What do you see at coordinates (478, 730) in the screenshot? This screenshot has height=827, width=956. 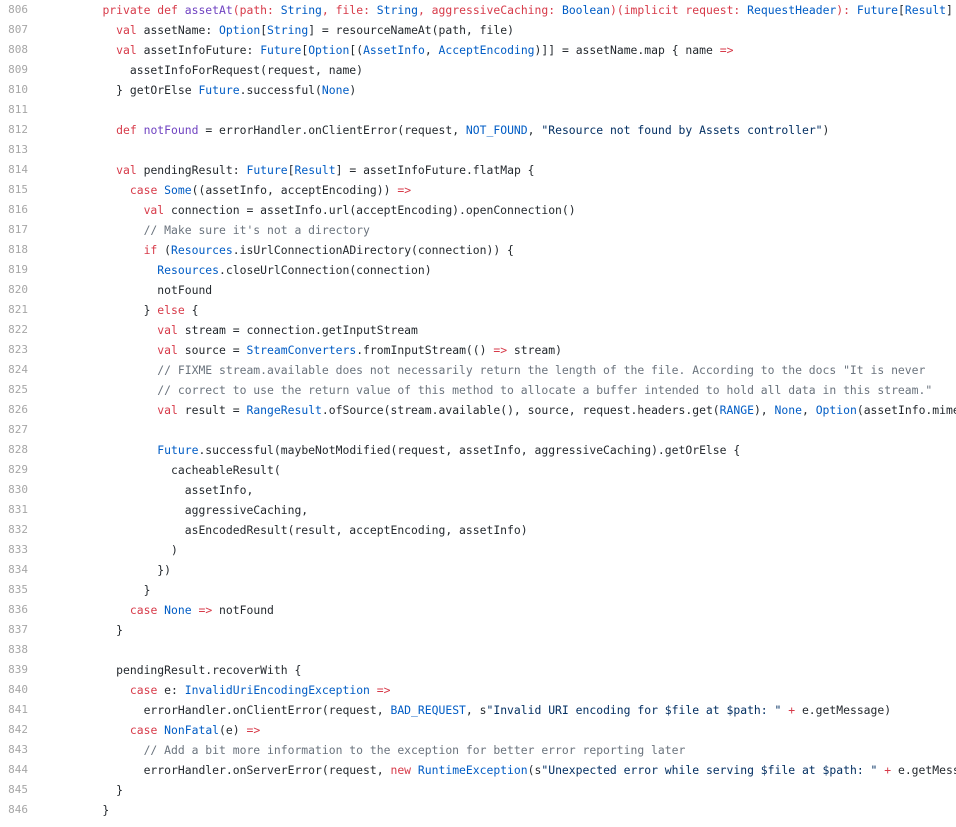 I see `code-line: 842 case NonFatal(e) =>` at bounding box center [478, 730].